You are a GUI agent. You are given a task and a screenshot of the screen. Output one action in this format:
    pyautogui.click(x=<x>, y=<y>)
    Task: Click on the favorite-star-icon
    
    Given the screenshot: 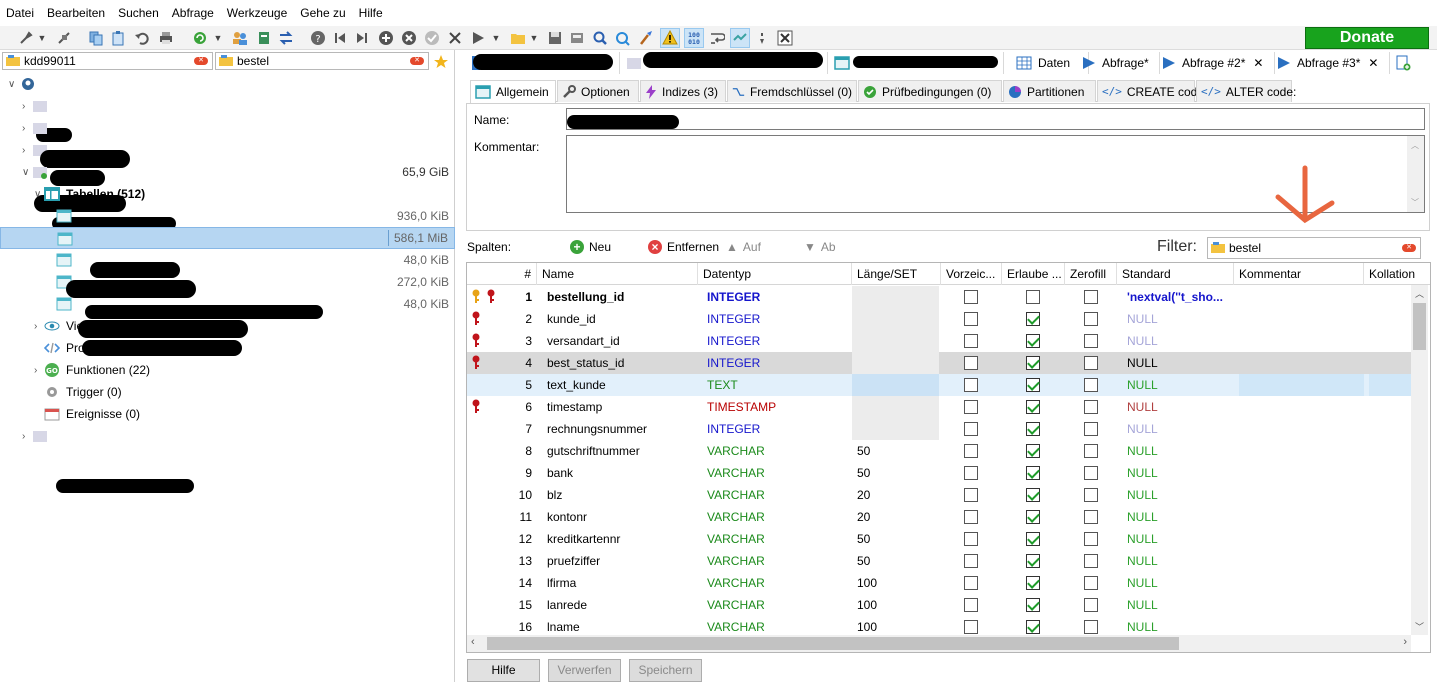 What is the action you would take?
    pyautogui.click(x=441, y=62)
    